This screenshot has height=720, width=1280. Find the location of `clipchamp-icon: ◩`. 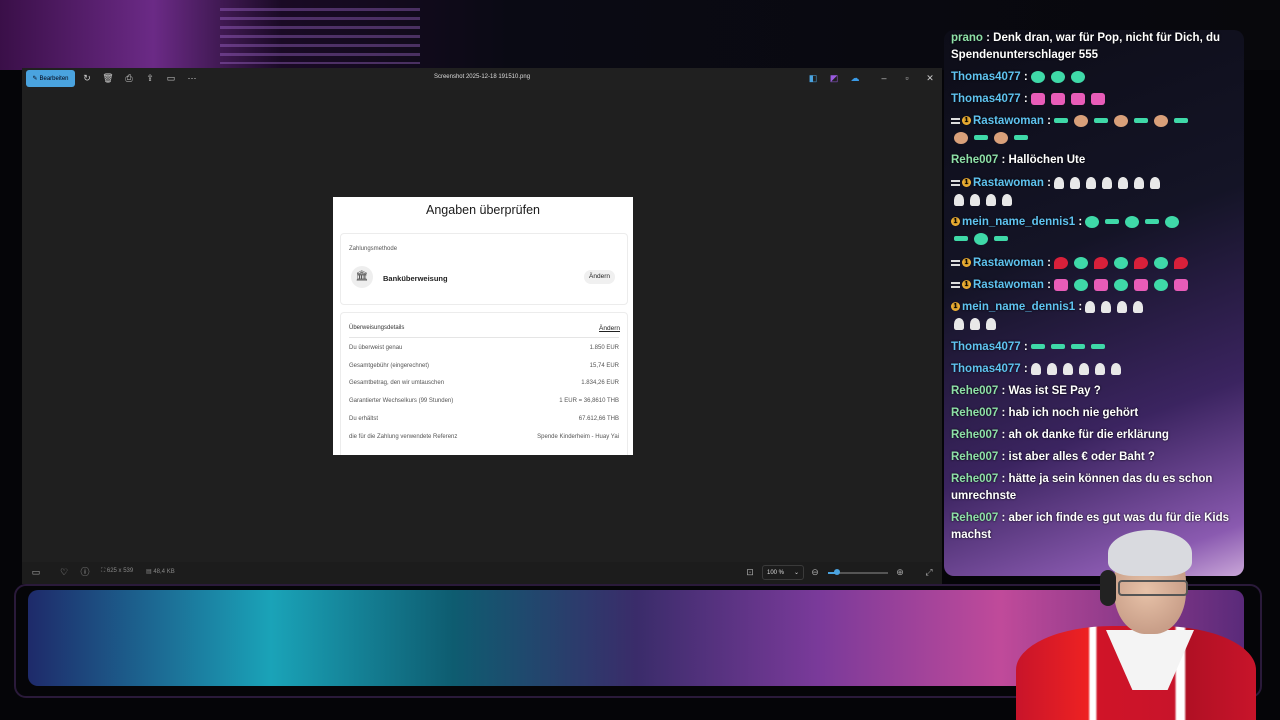

clipchamp-icon: ◩ is located at coordinates (834, 78).